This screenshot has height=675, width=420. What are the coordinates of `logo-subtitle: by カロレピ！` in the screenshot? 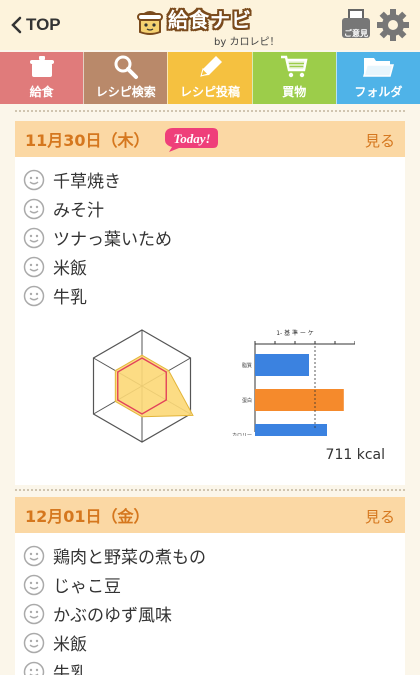 It's located at (247, 42).